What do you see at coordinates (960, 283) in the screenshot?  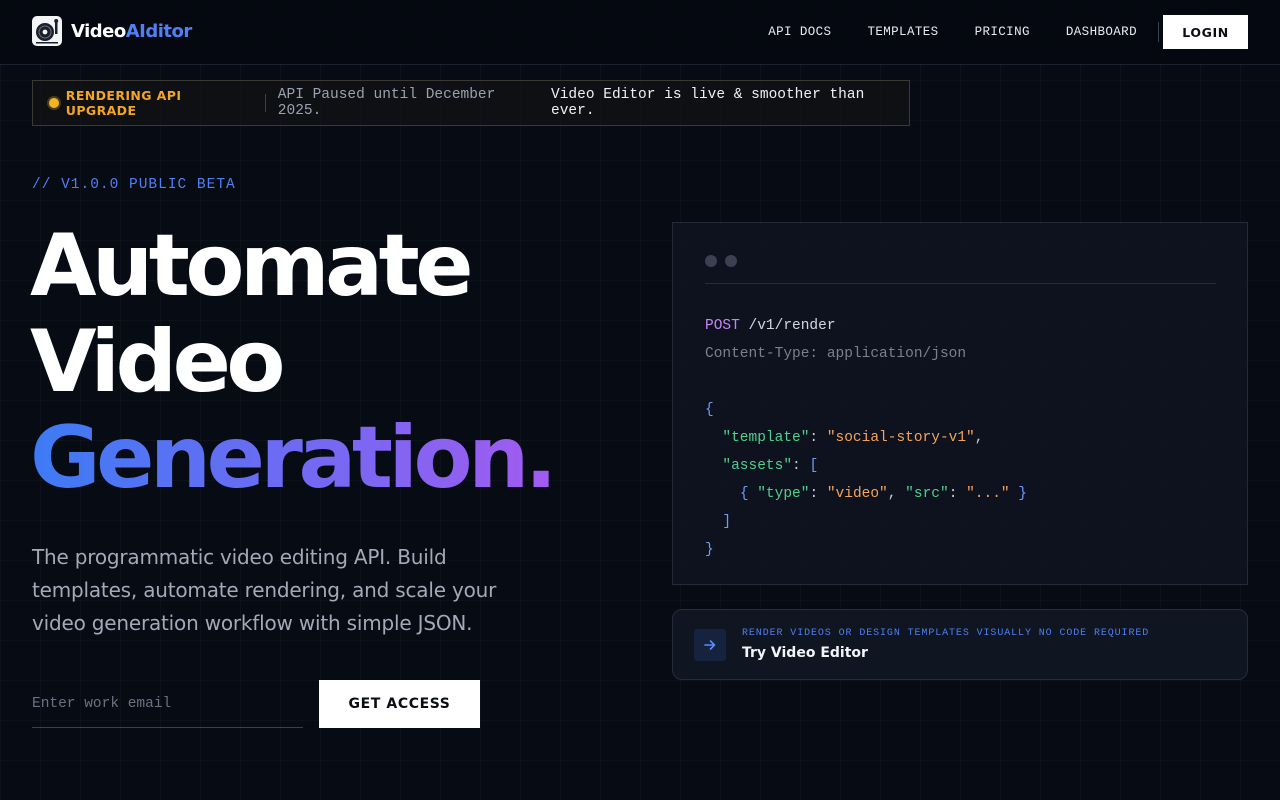 I see `code-divider` at bounding box center [960, 283].